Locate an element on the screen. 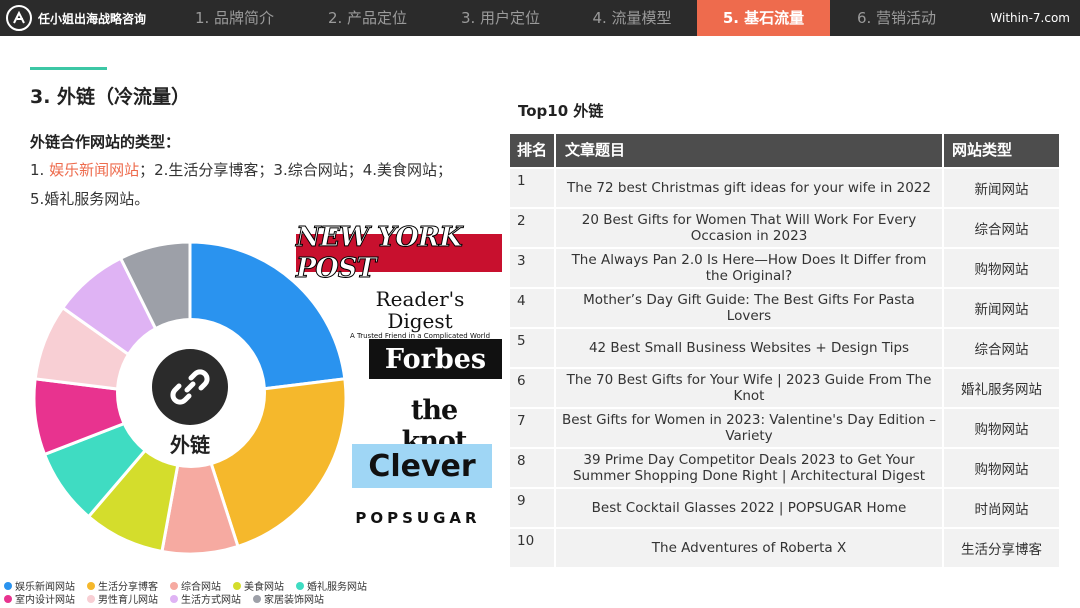 This screenshot has height=608, width=1080. accent-line is located at coordinates (68, 68).